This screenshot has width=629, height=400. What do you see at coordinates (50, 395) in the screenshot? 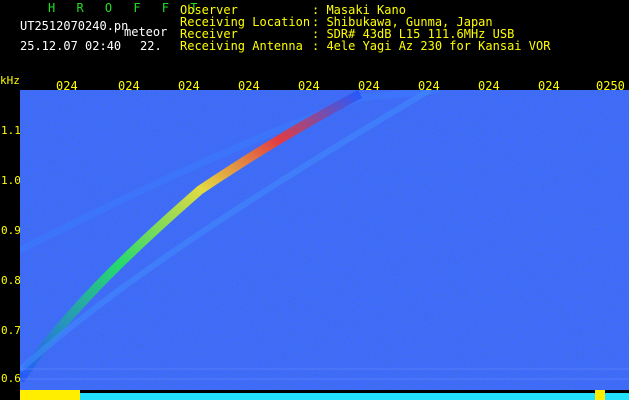
I see `level-bar-yellow` at bounding box center [50, 395].